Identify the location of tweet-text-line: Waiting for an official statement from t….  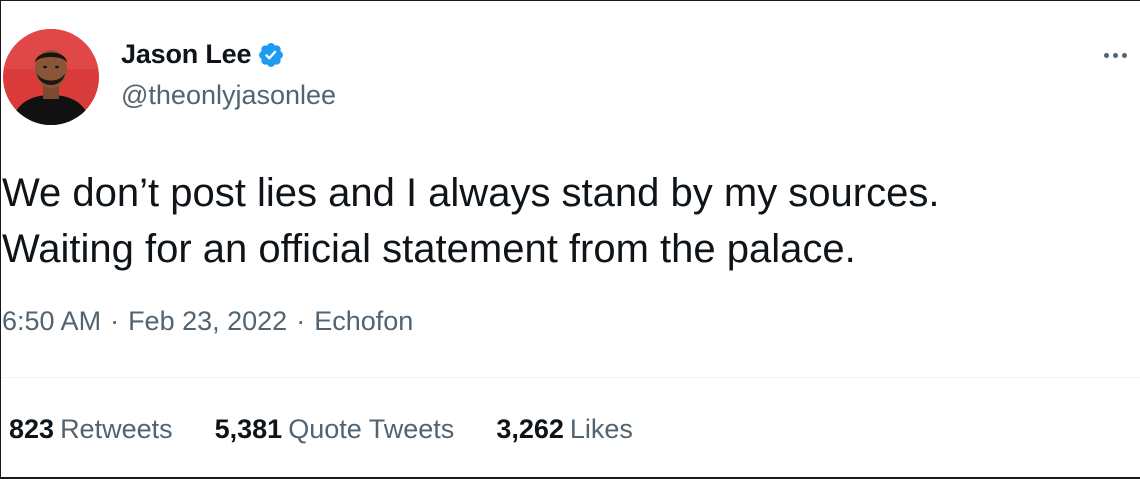
(429, 249).